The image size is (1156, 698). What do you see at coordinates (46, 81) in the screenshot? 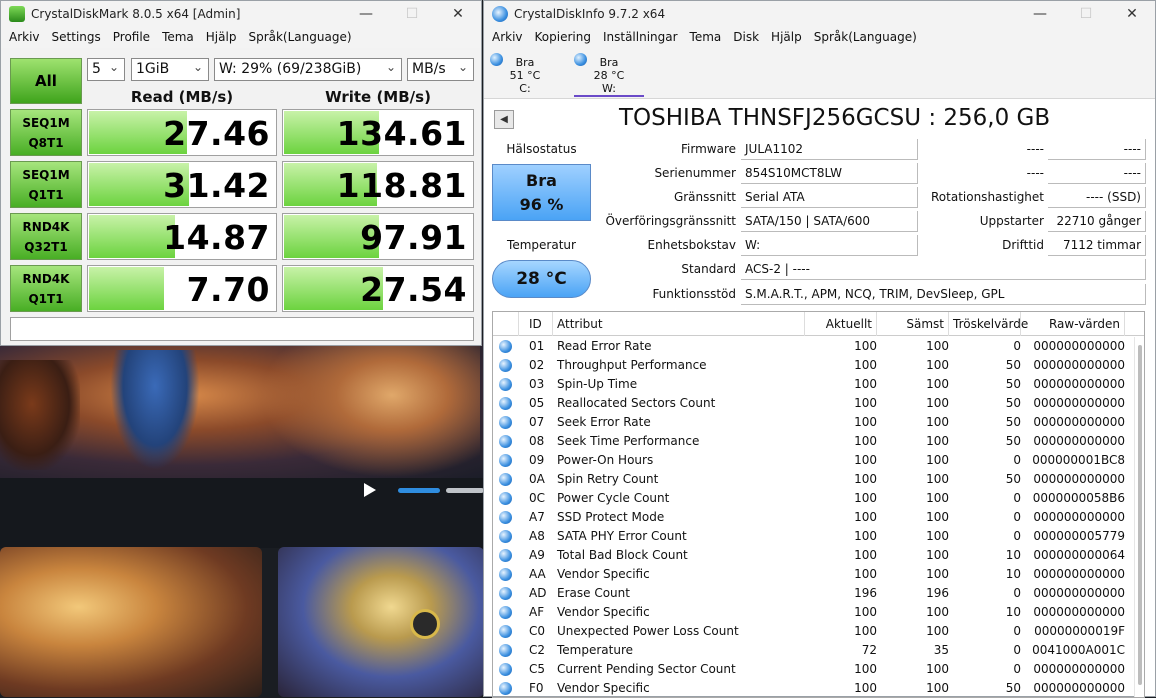
I see `all-button: All` at bounding box center [46, 81].